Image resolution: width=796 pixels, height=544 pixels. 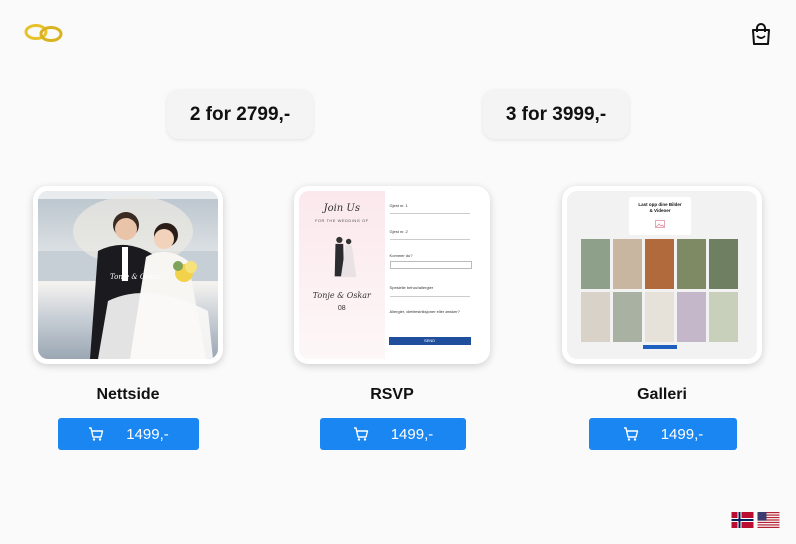 I want to click on gallery-photo-grid, so click(x=659, y=294).